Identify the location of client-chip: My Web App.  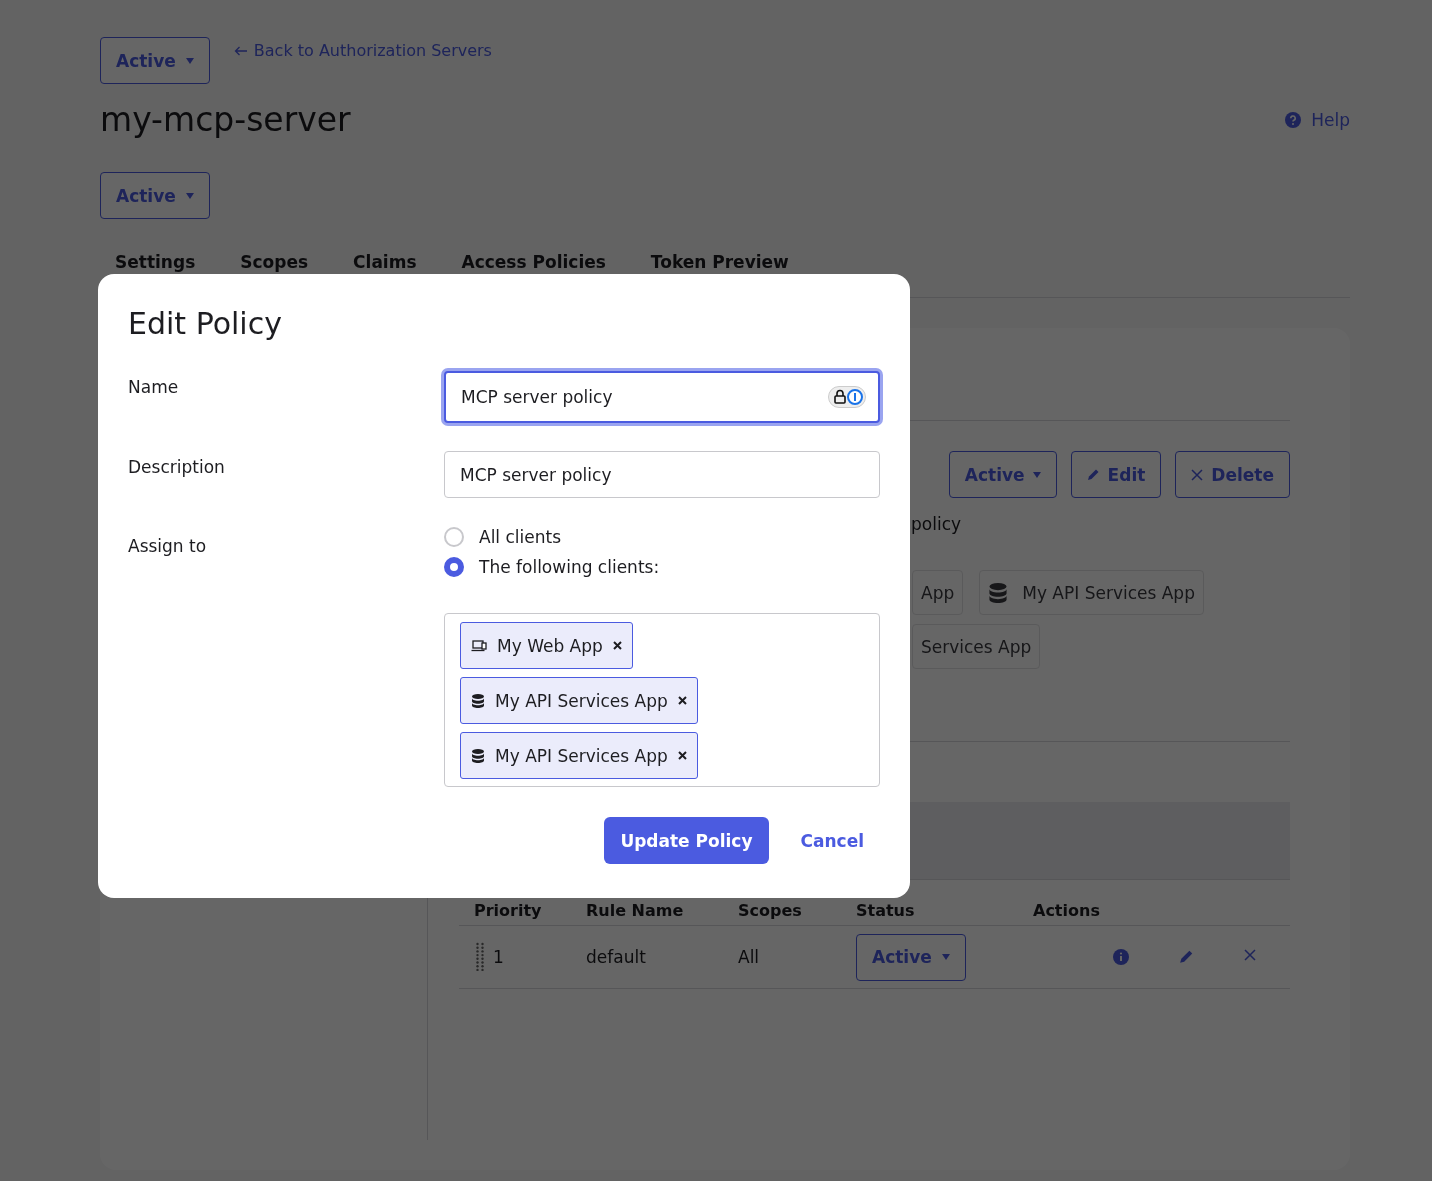
(546, 645).